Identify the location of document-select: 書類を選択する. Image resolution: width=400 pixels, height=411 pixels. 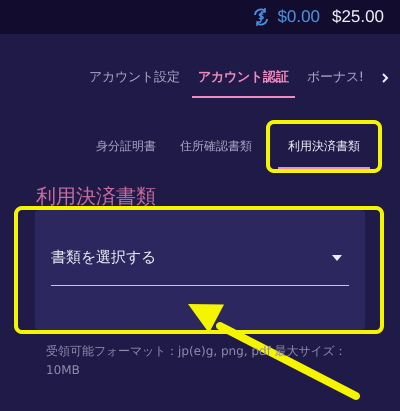
(200, 267).